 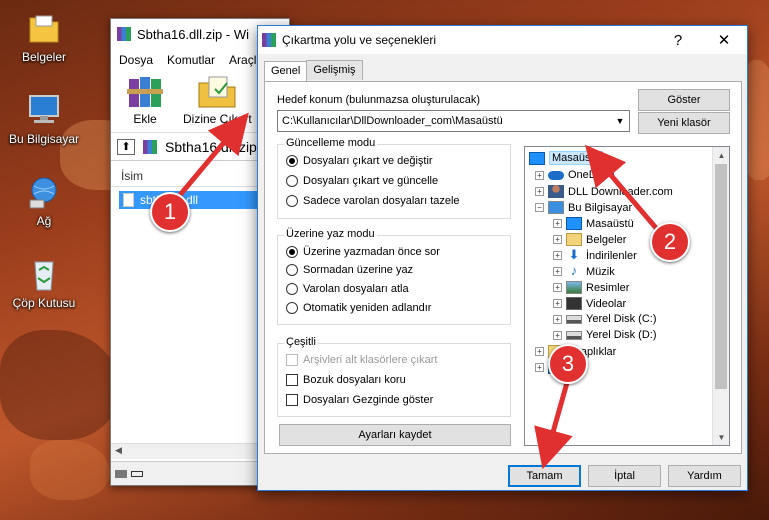 What do you see at coordinates (568, 364) in the screenshot?
I see `step-badge-3: 3` at bounding box center [568, 364].